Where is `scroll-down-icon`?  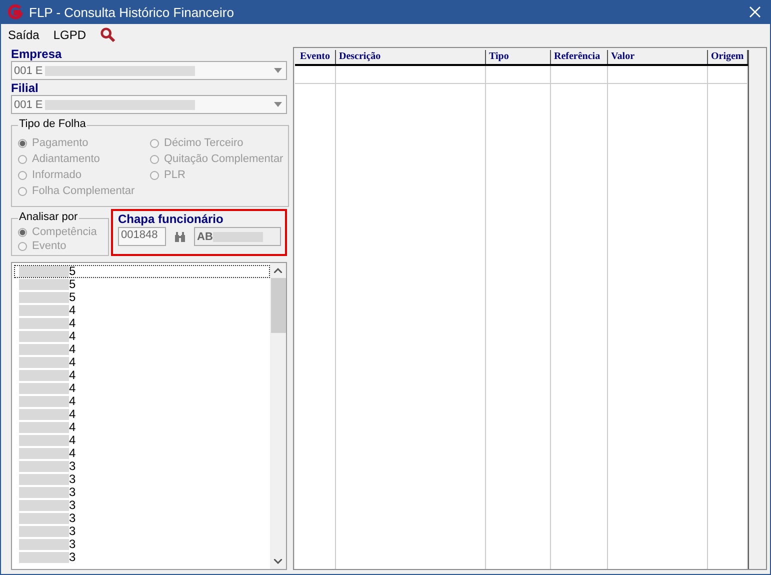 scroll-down-icon is located at coordinates (278, 561).